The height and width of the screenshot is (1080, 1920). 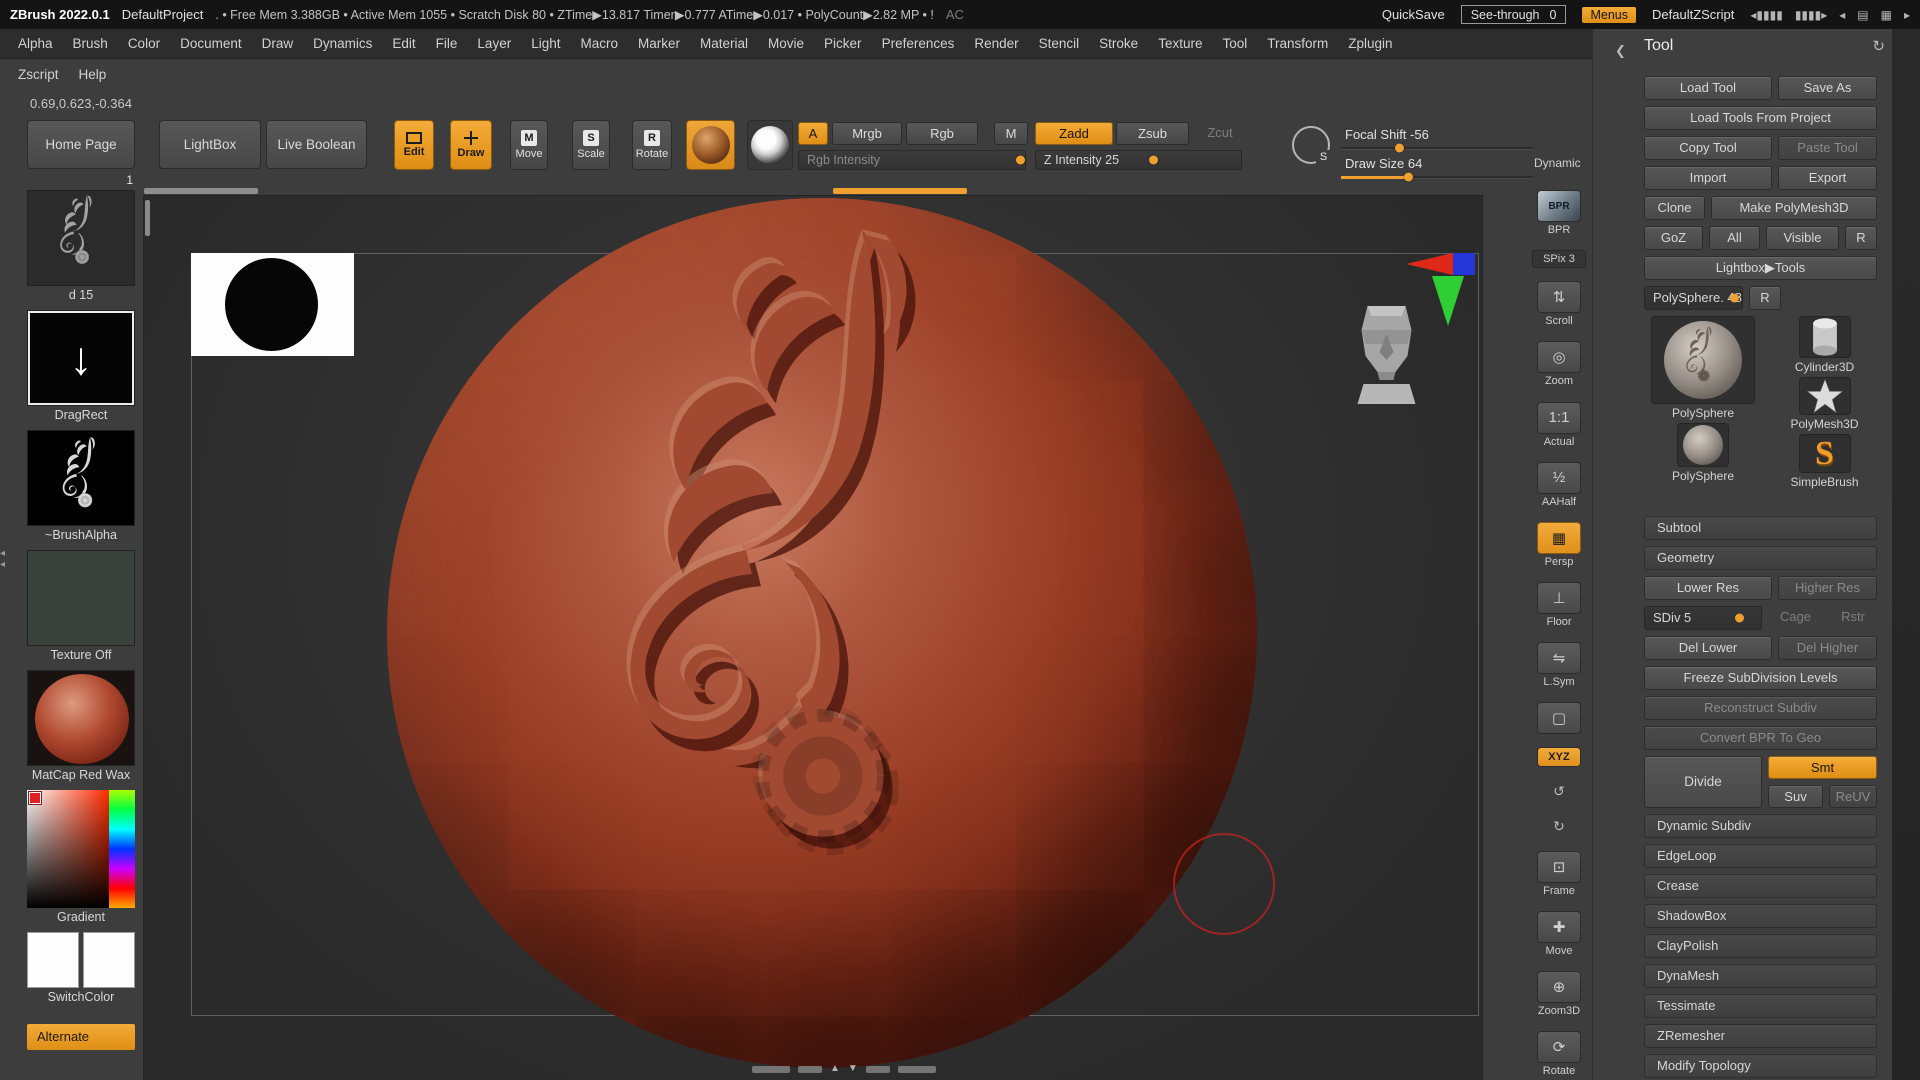 What do you see at coordinates (1559, 206) in the screenshot?
I see `right-shelf-icon: BPR` at bounding box center [1559, 206].